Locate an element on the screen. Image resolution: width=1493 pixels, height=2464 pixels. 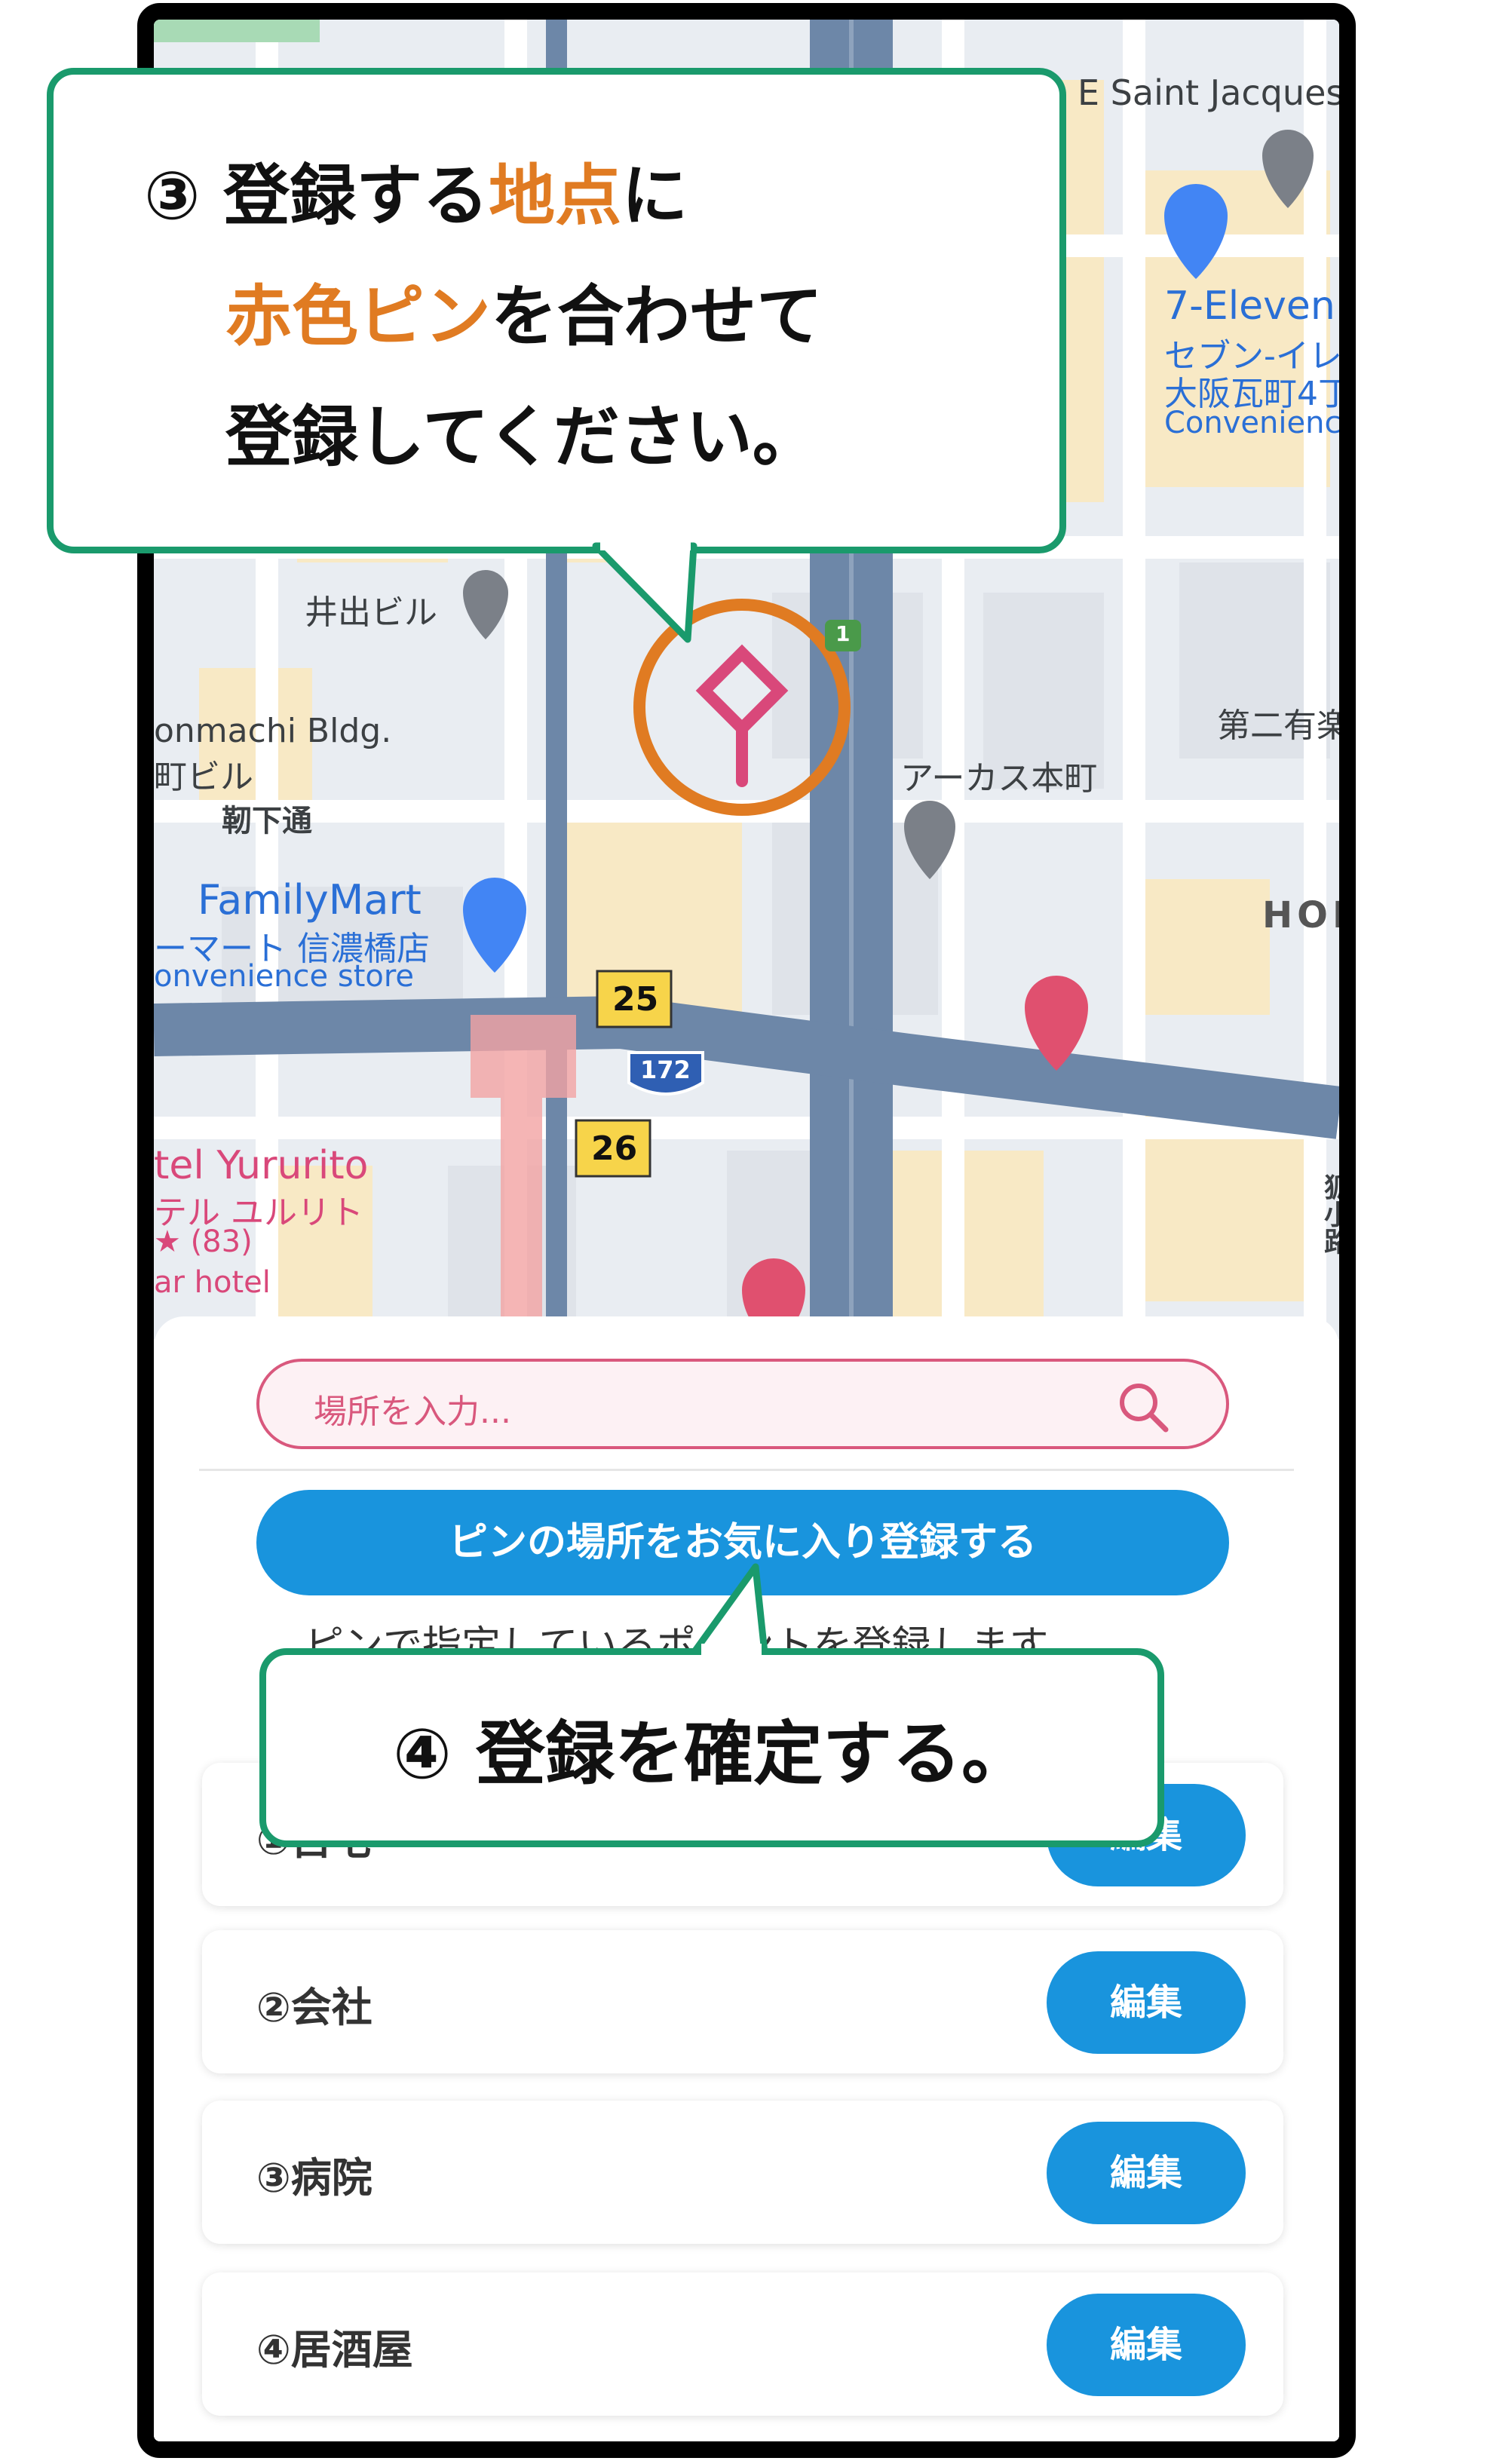
callout-4-tail-mask is located at coordinates (731, 1650).